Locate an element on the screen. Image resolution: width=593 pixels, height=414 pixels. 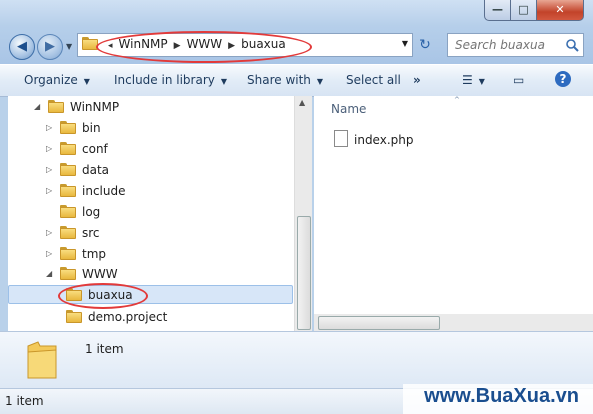
tree-item-label: include is located at coordinates (104, 191).